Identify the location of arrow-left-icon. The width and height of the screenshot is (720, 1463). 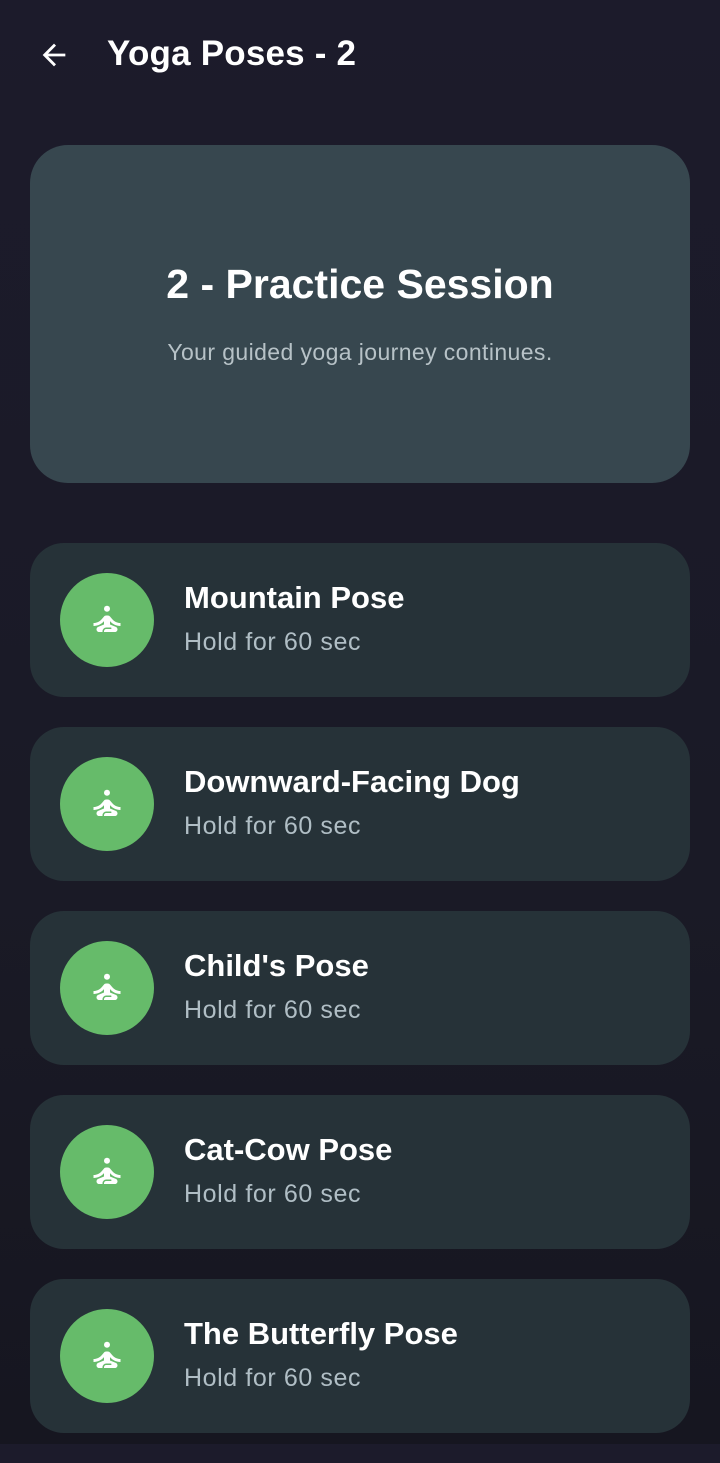
(54, 55).